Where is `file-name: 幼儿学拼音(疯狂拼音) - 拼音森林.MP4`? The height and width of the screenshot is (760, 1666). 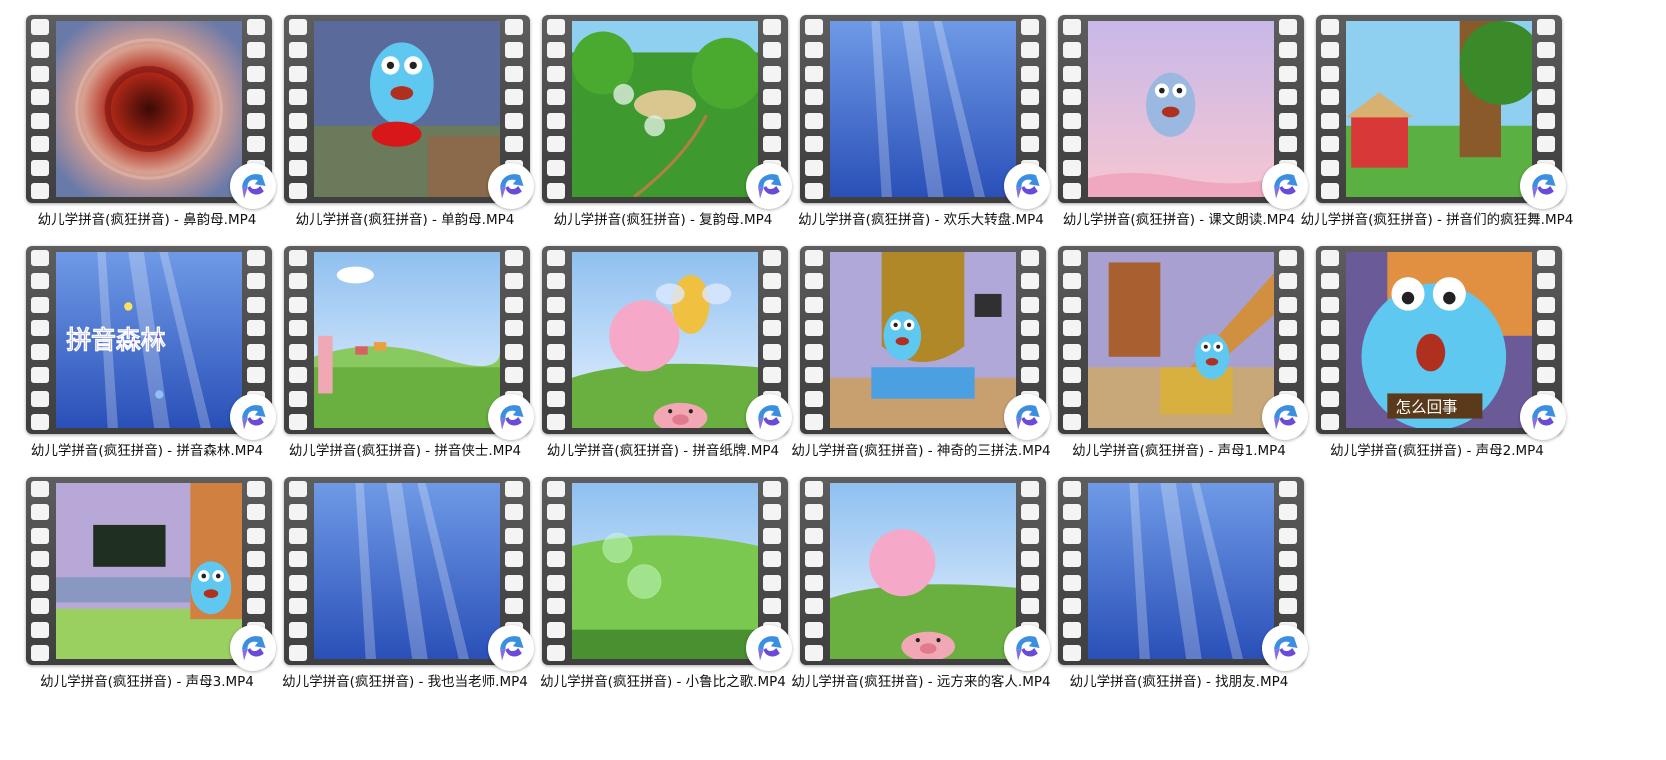
file-name: 幼儿学拼音(疯狂拼音) - 拼音森林.MP4 is located at coordinates (147, 451).